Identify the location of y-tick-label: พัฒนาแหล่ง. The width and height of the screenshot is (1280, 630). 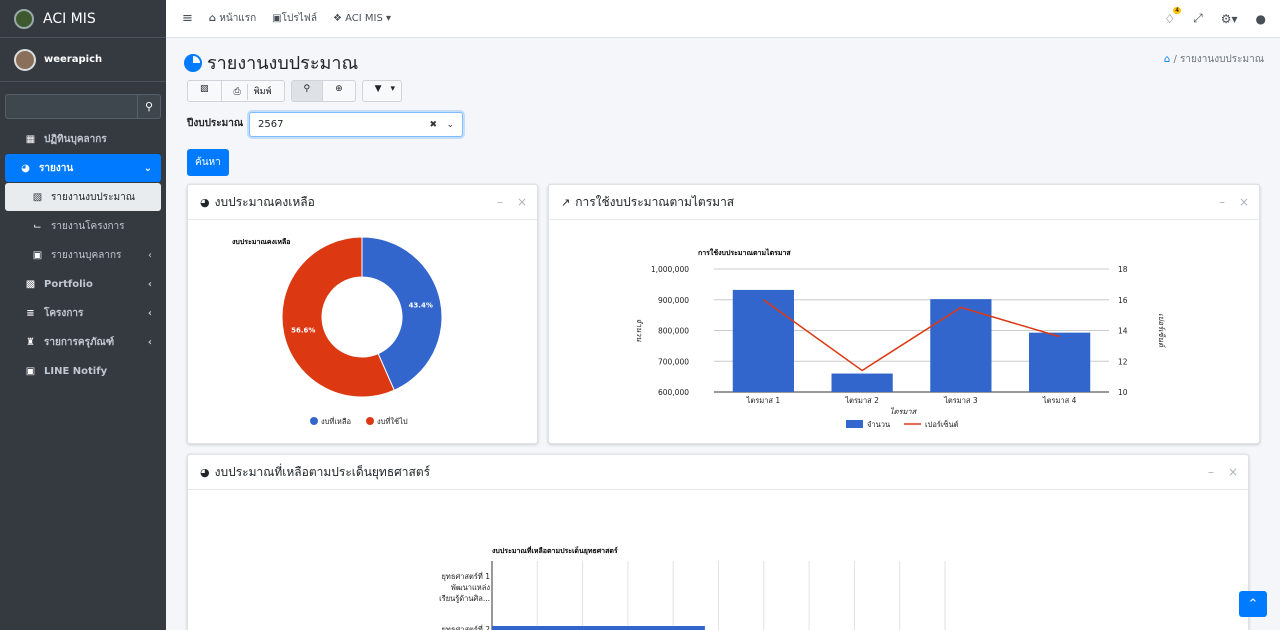
(470, 587).